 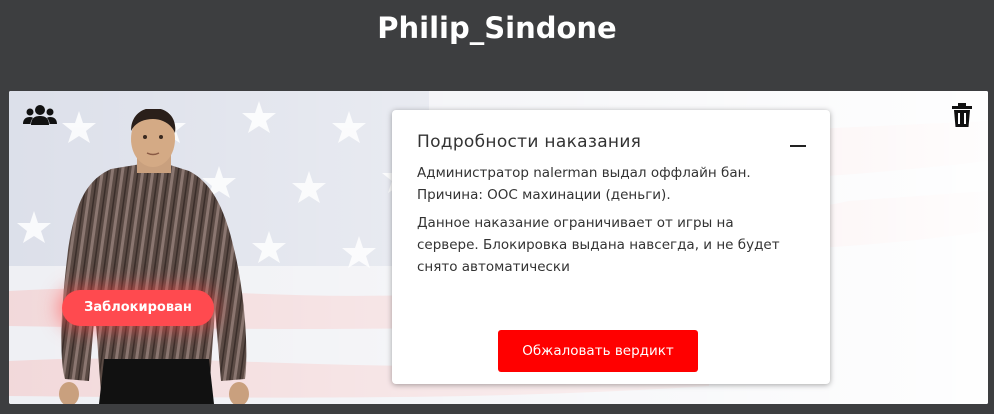 What do you see at coordinates (138, 308) in the screenshot?
I see `status-badge: Заблокирован` at bounding box center [138, 308].